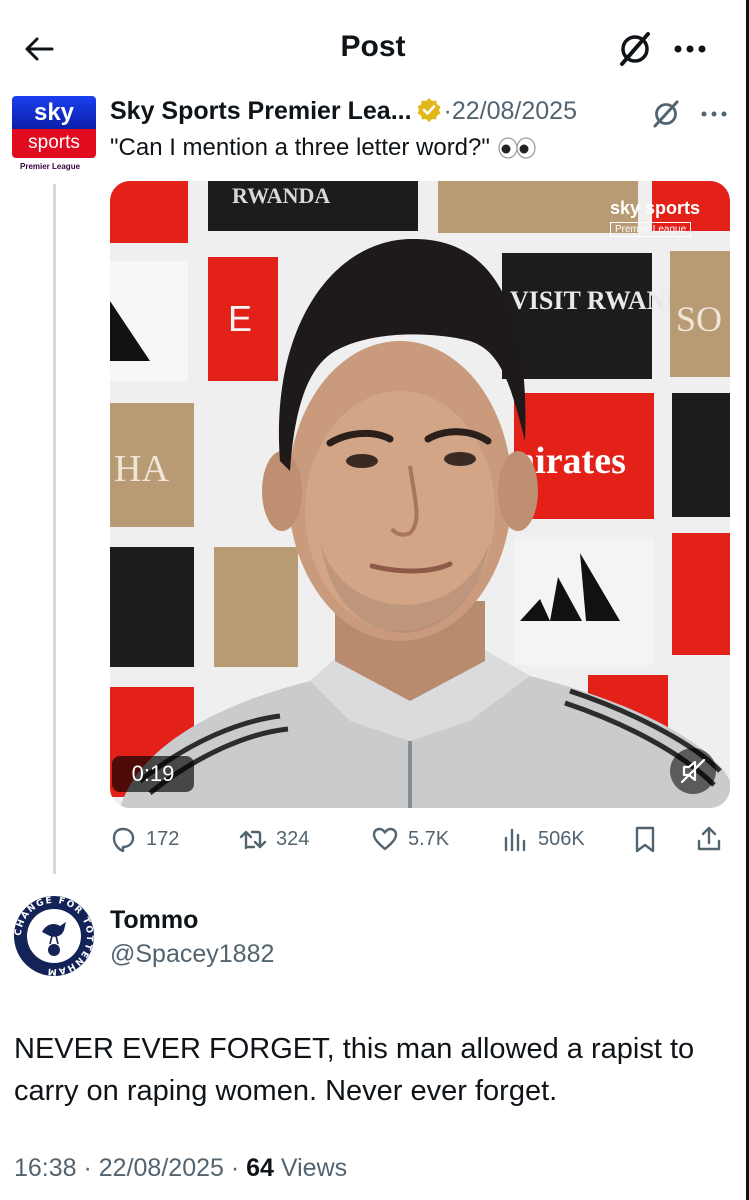 This screenshot has height=1200, width=749. What do you see at coordinates (143, 839) in the screenshot?
I see `reply-action: 172` at bounding box center [143, 839].